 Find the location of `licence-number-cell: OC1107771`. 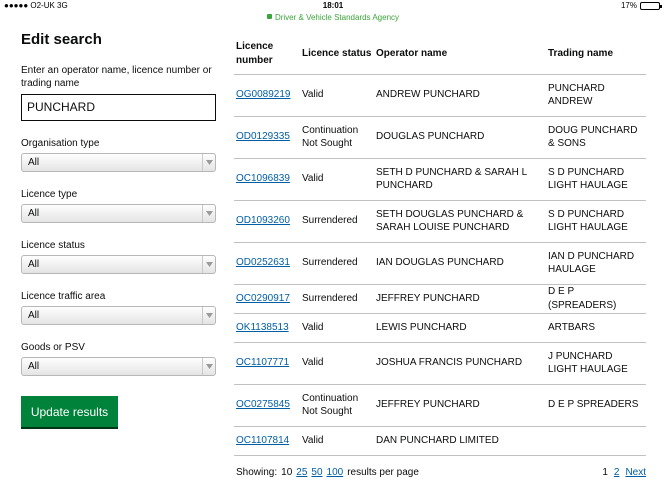

licence-number-cell: OC1107771 is located at coordinates (267, 363).